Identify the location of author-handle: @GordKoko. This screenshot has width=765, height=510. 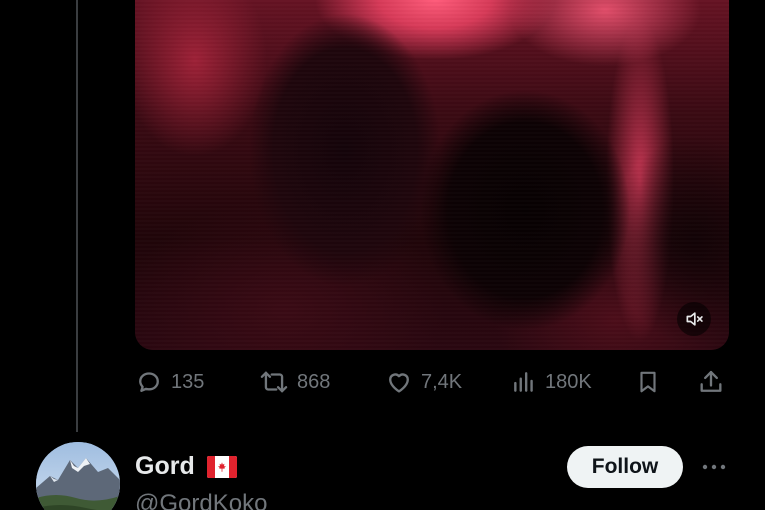
(201, 500).